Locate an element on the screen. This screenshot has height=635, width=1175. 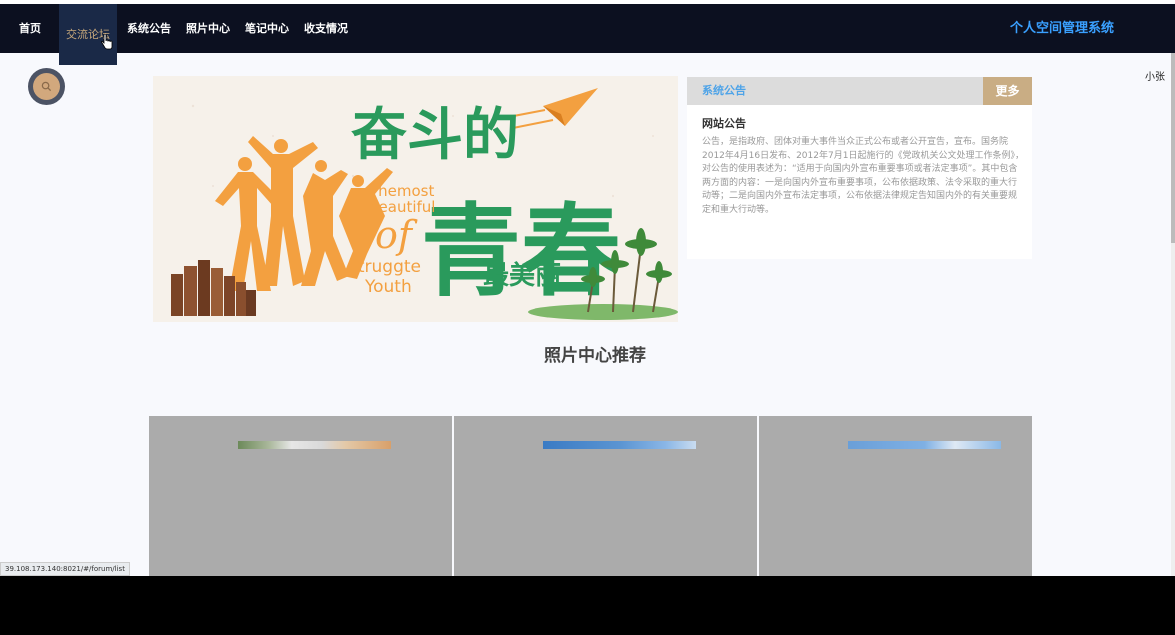
banner-headline-bottom: 最美丽 is located at coordinates (522, 275).